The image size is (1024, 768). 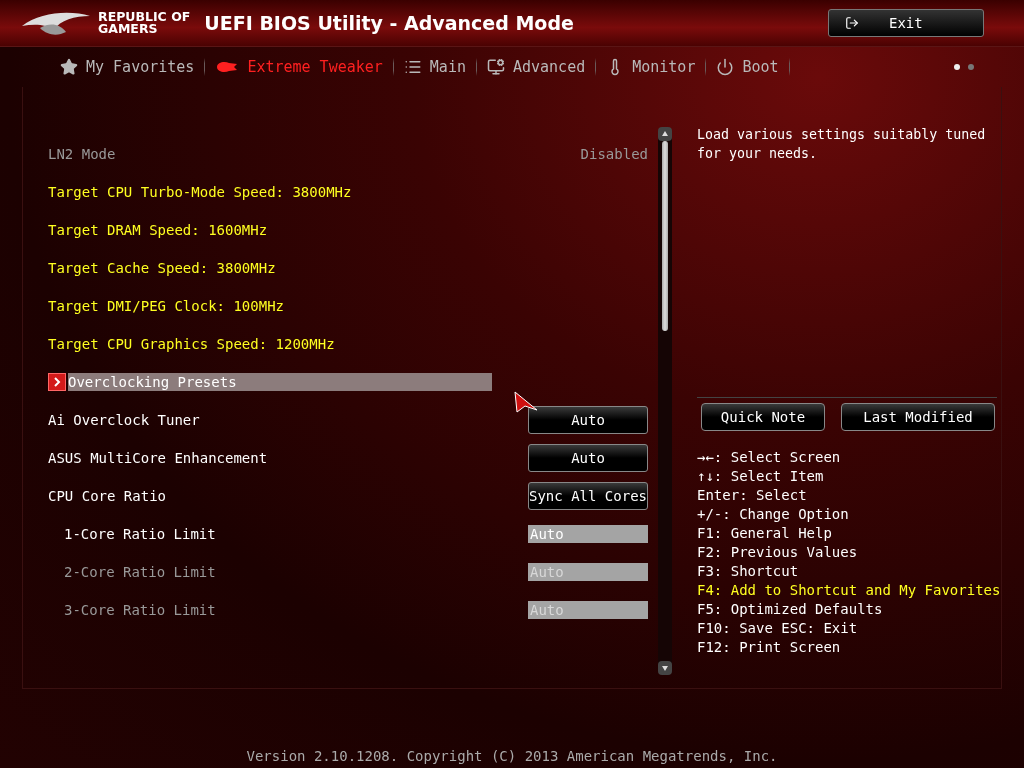 I want to click on key-hint: ↑↓: Select Item, so click(x=761, y=476).